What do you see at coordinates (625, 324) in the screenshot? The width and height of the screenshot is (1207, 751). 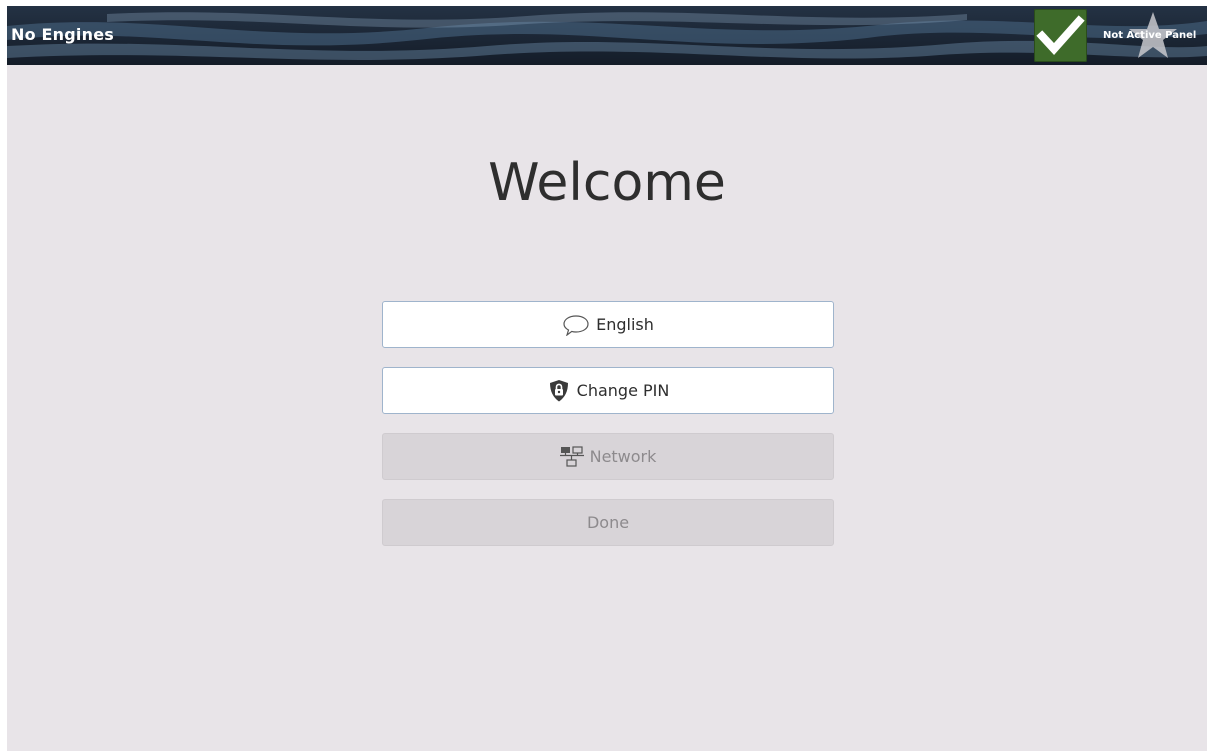 I see `language-button-label: English` at bounding box center [625, 324].